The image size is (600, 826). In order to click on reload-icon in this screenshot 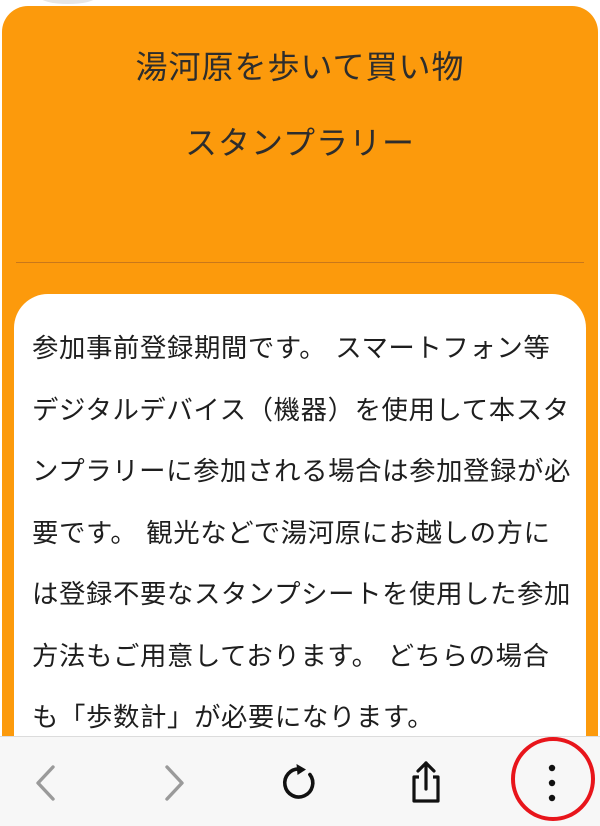, I will do `click(299, 781)`.